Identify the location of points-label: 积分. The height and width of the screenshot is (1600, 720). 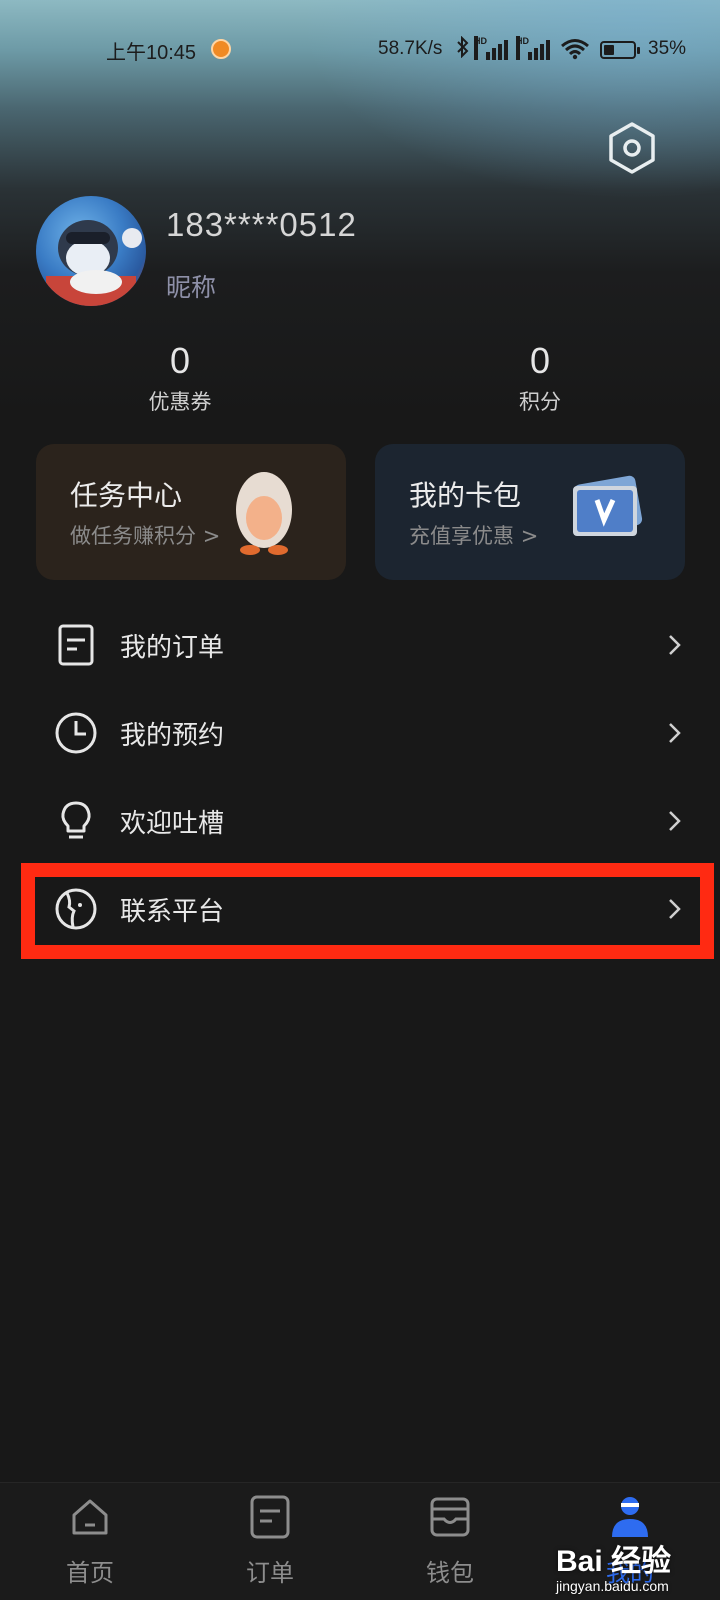
(540, 402).